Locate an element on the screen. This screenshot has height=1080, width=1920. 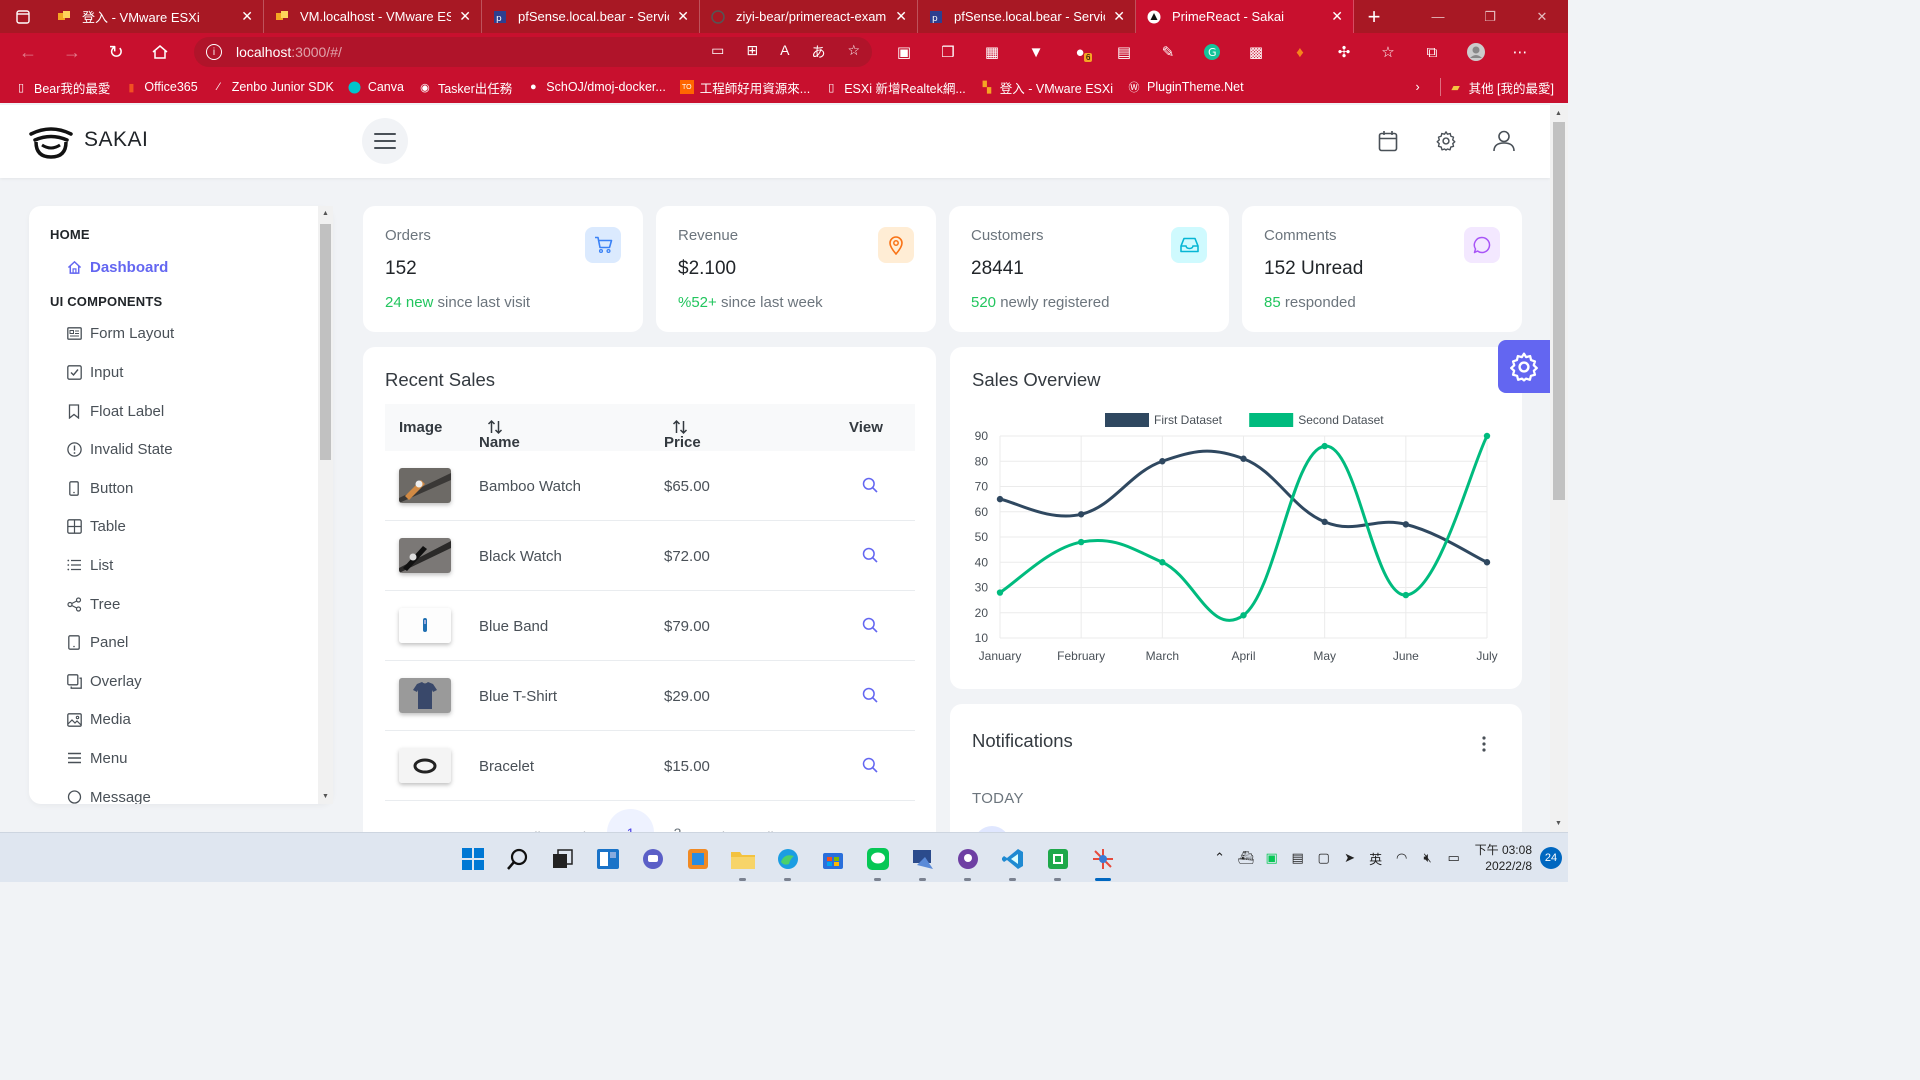
remote-desktop-icon is located at coordinates (922, 861).